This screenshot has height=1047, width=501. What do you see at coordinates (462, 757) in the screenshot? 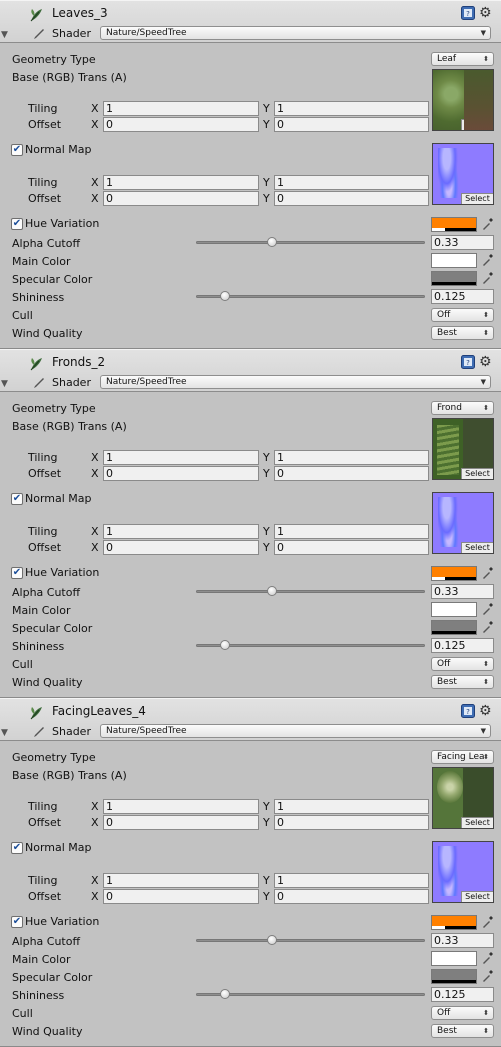
I see `geometry-type-dropdown: Facing Lea ⬍` at bounding box center [462, 757].